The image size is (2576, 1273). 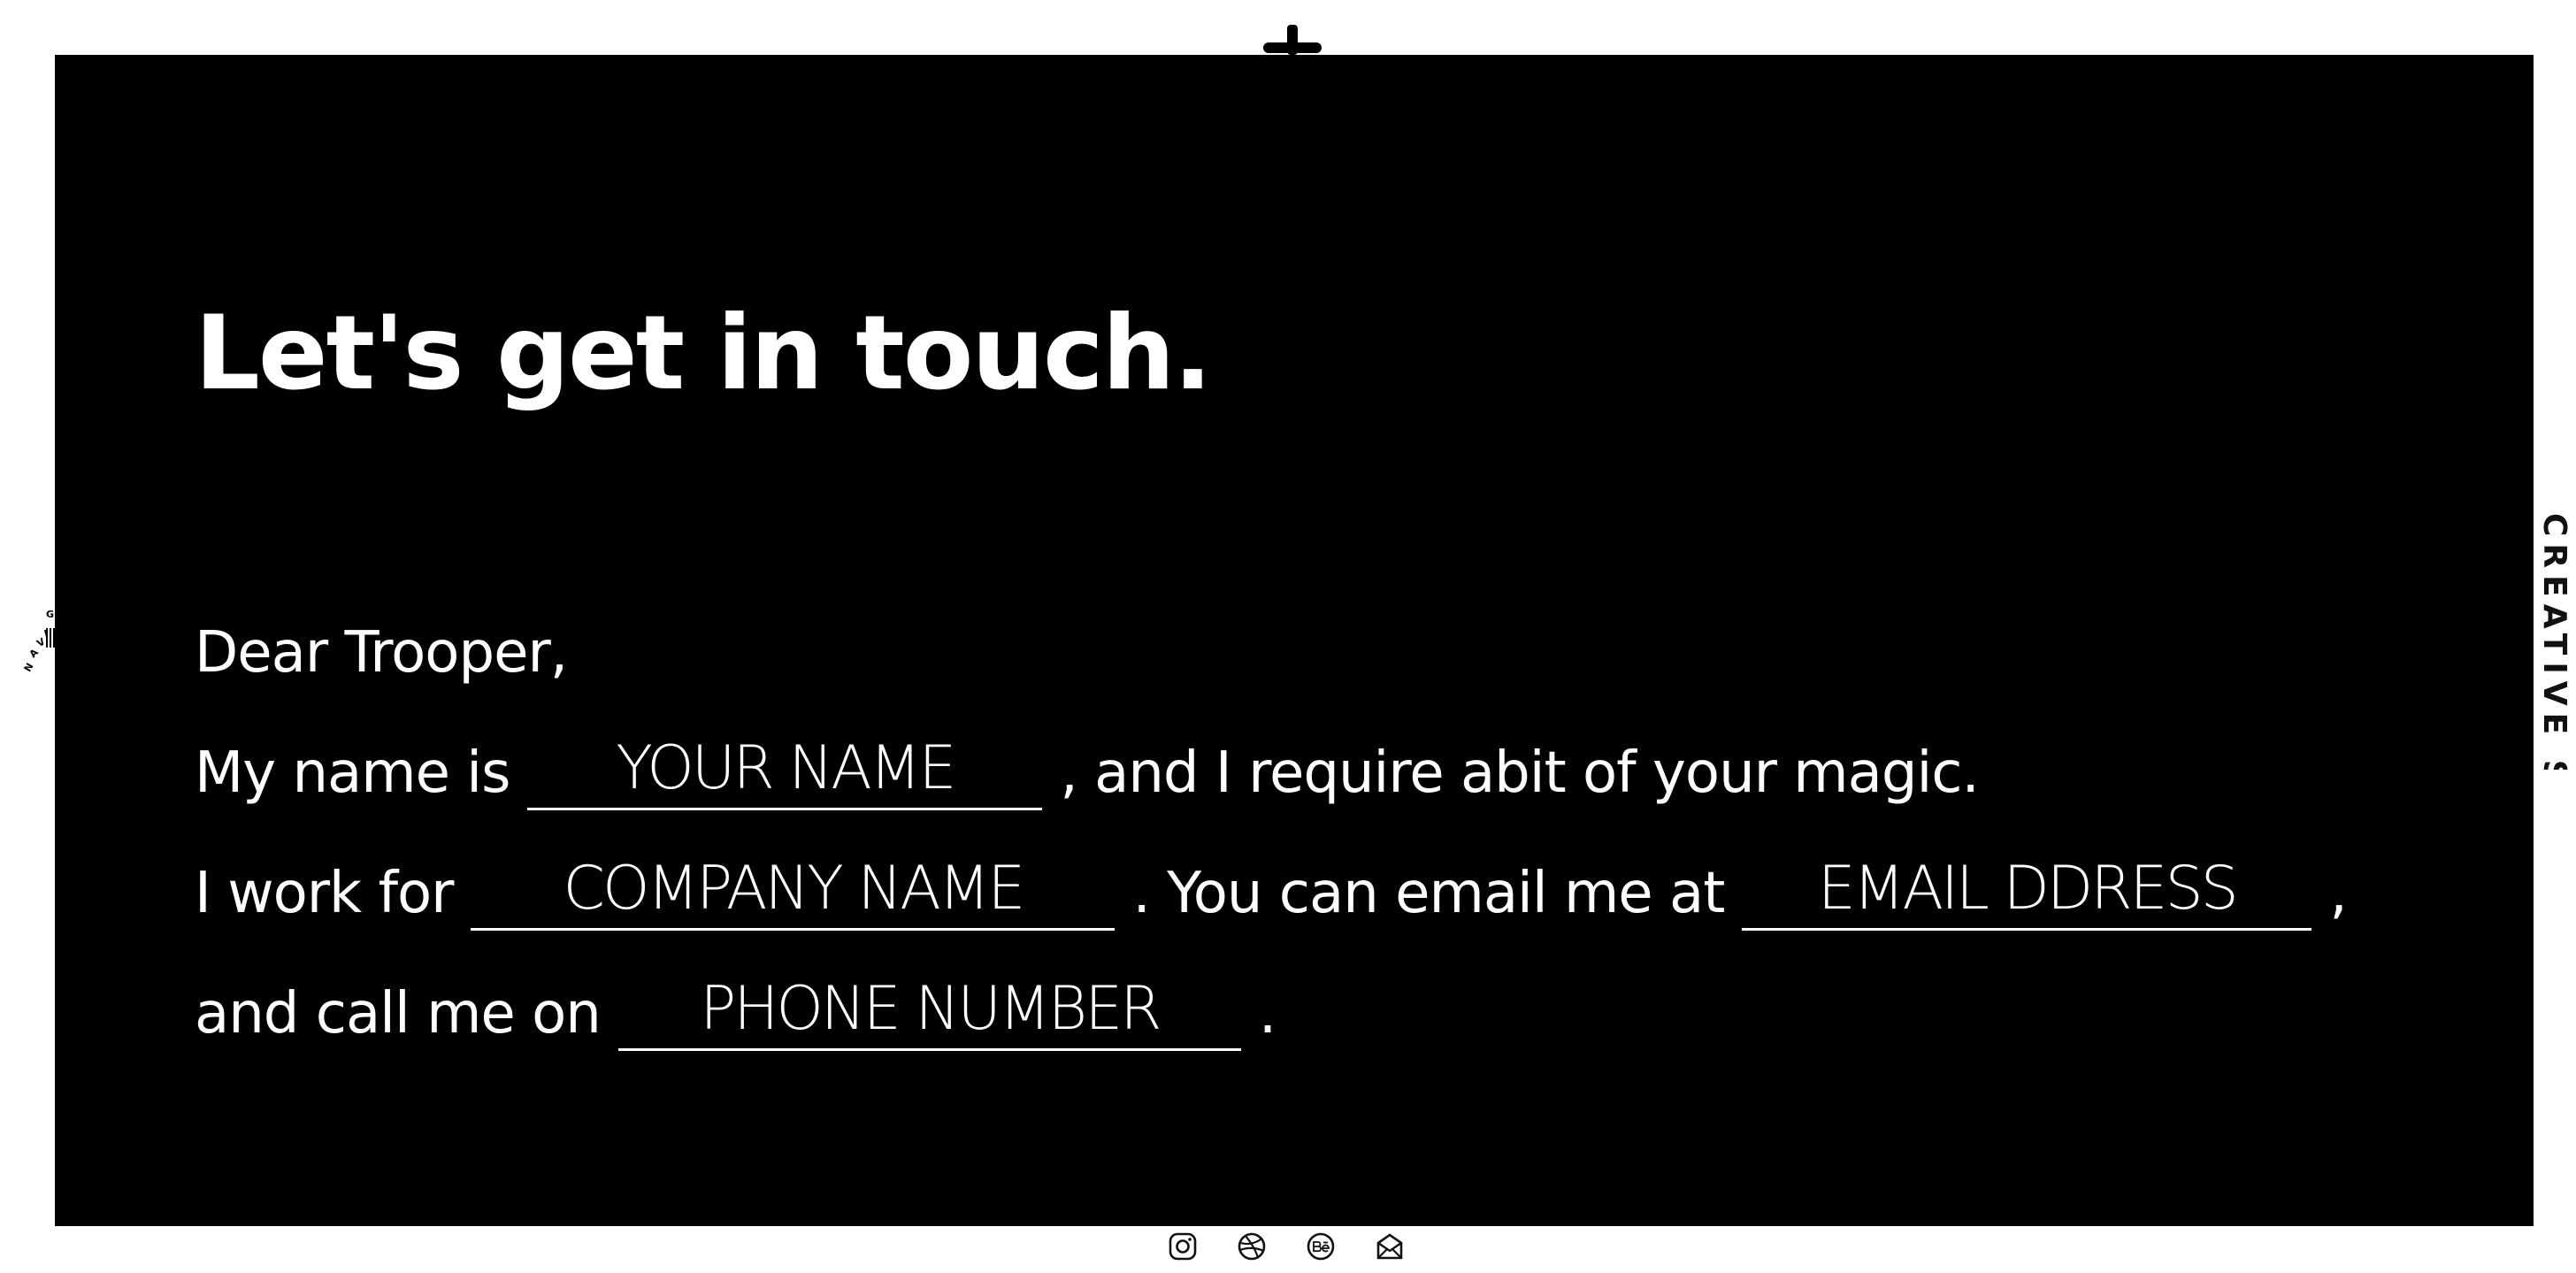 What do you see at coordinates (398, 1014) in the screenshot?
I see `phone-prefix-text: and call me on` at bounding box center [398, 1014].